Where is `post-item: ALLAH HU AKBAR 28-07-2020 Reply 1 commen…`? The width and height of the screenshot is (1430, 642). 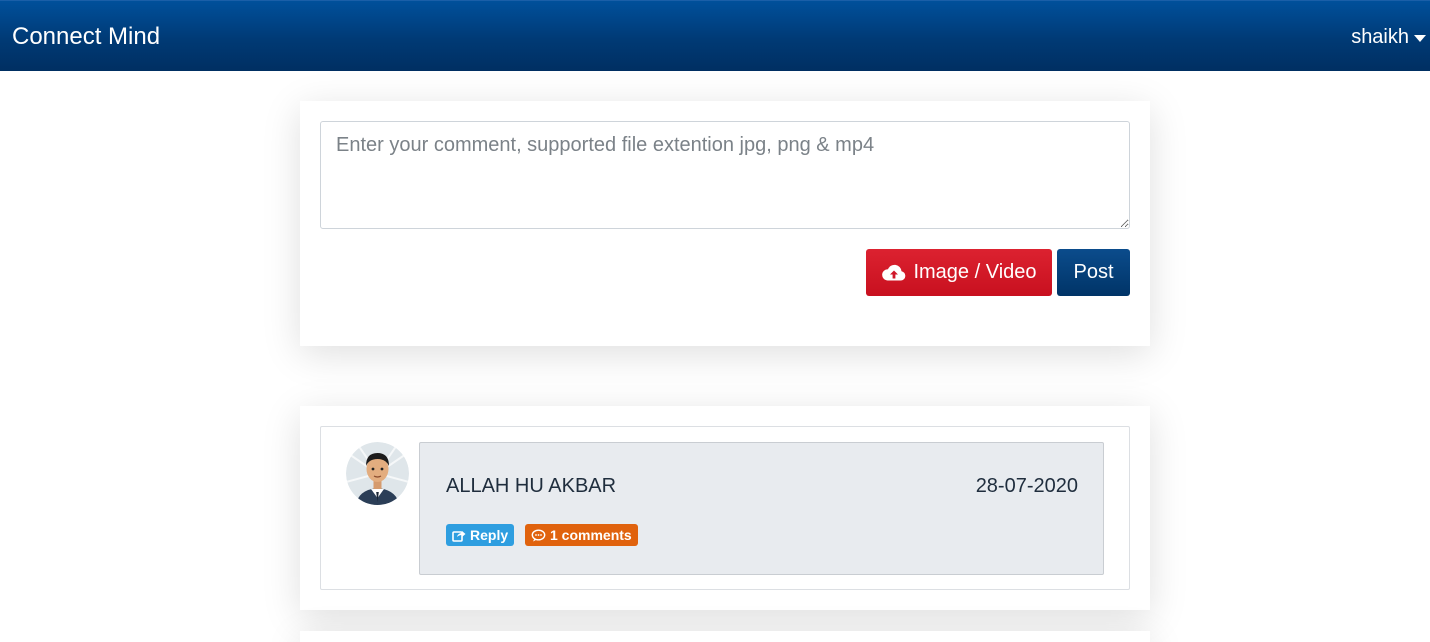 post-item: ALLAH HU AKBAR 28-07-2020 Reply 1 commen… is located at coordinates (725, 508).